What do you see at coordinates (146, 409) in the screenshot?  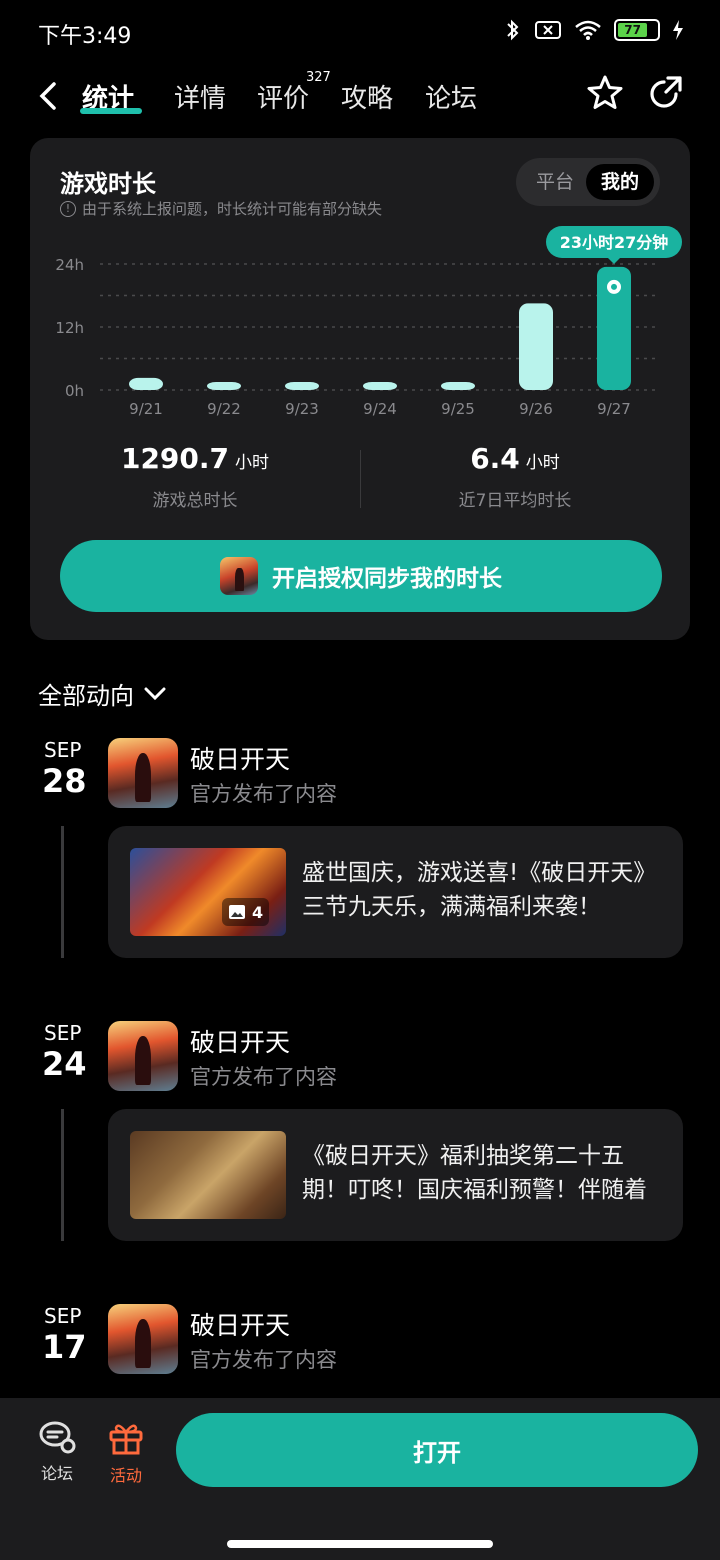 I see `x-tick-label: 9/21` at bounding box center [146, 409].